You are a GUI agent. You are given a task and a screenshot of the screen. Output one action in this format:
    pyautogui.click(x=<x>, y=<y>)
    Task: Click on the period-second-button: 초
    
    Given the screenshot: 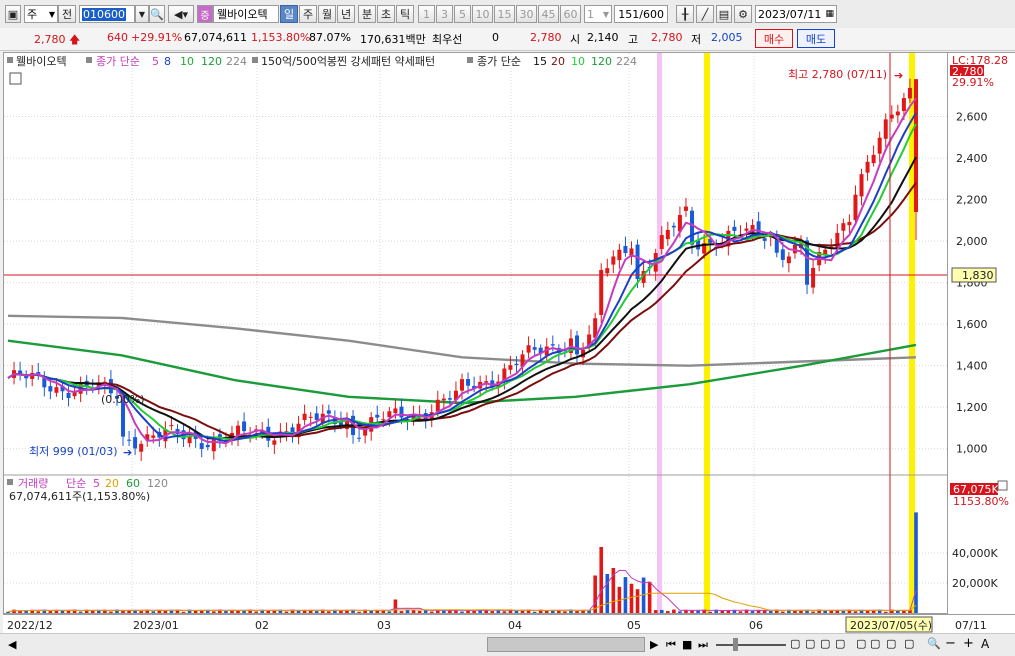 What is the action you would take?
    pyautogui.click(x=386, y=14)
    